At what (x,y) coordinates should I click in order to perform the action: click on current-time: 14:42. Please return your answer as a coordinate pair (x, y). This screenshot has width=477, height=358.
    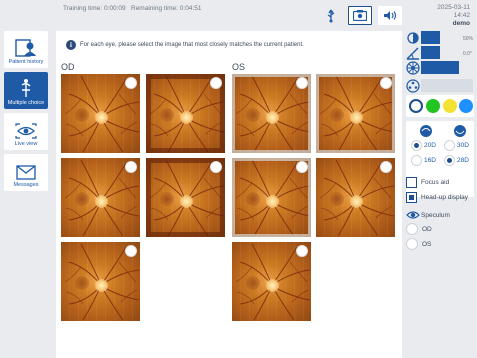
    Looking at the image, I should click on (461, 15).